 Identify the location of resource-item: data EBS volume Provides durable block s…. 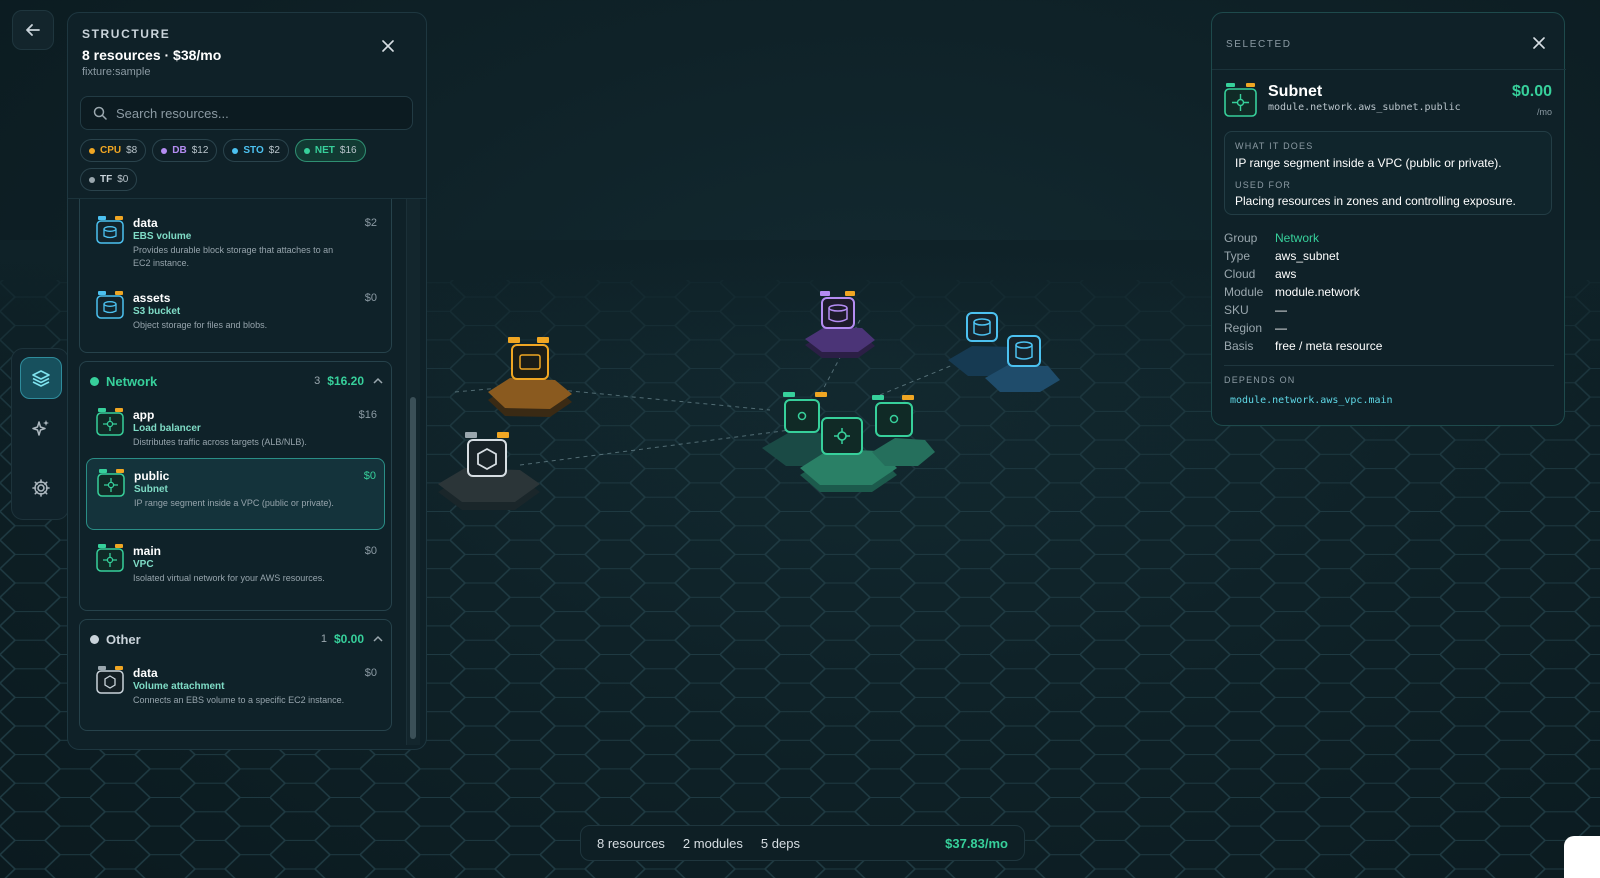
(235, 241).